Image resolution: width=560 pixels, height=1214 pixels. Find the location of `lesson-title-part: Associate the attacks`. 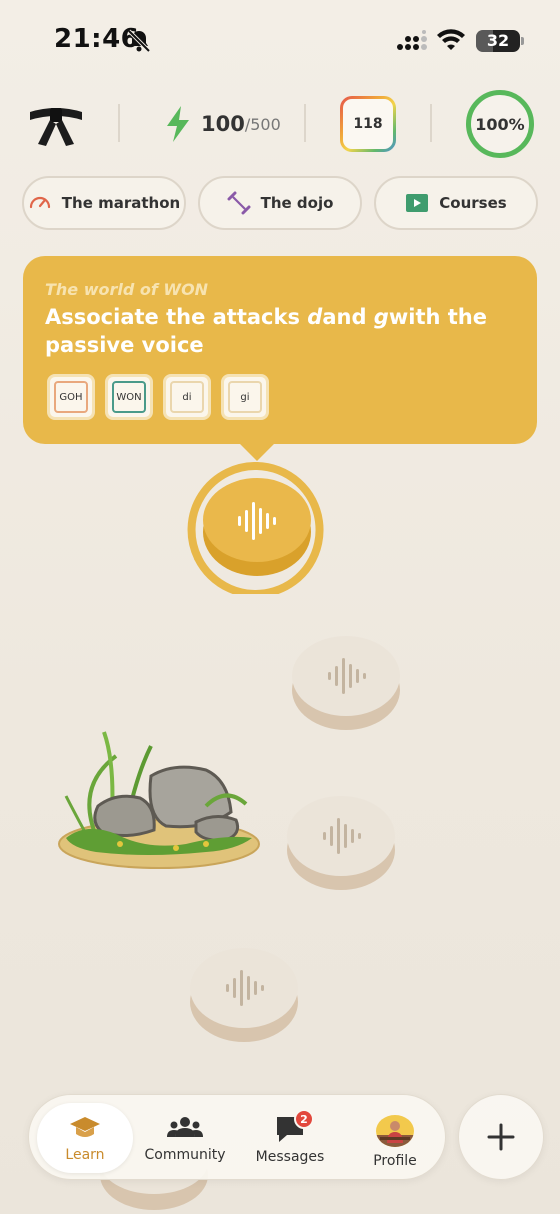

lesson-title-part: Associate the attacks is located at coordinates (176, 317).